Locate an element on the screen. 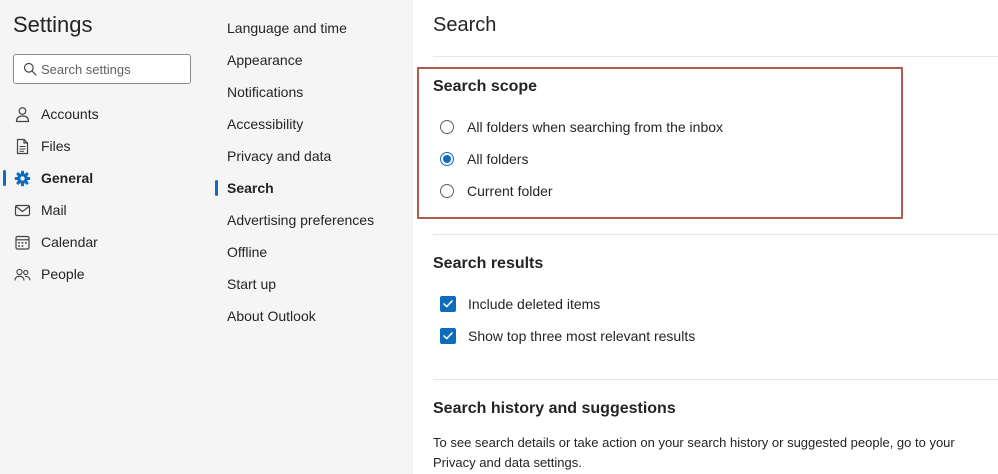  document-icon is located at coordinates (22, 146).